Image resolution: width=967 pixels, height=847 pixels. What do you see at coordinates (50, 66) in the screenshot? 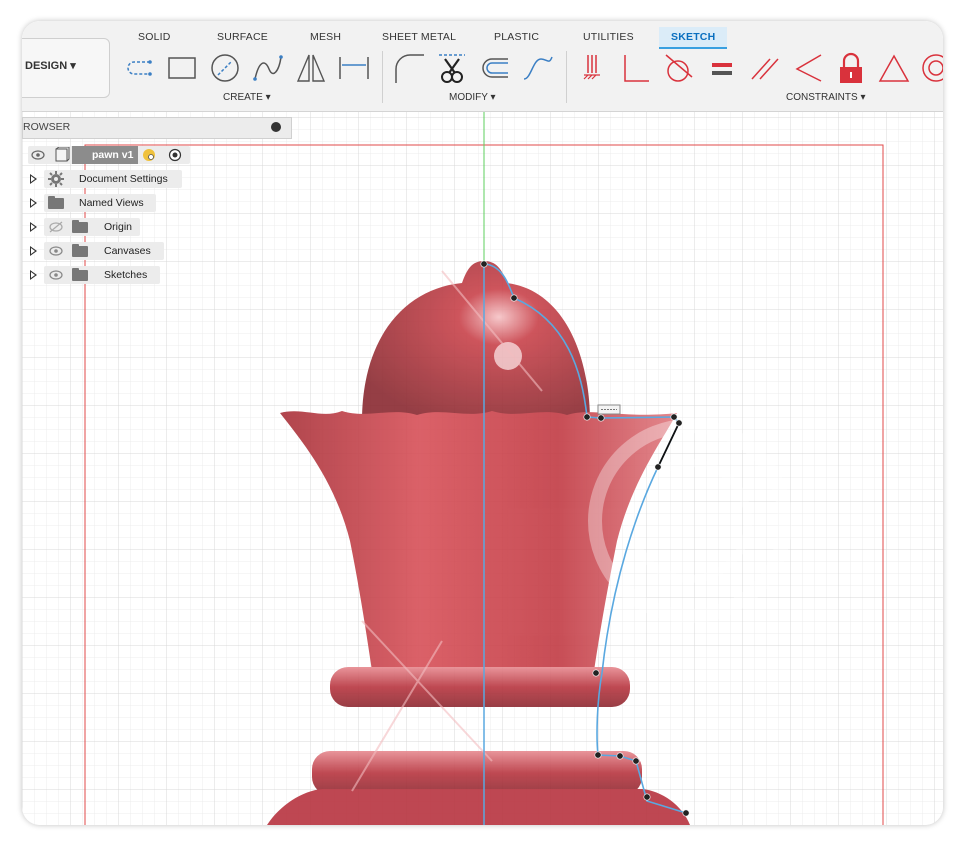
I see `workspace-label: DESIGN ▾` at bounding box center [50, 66].